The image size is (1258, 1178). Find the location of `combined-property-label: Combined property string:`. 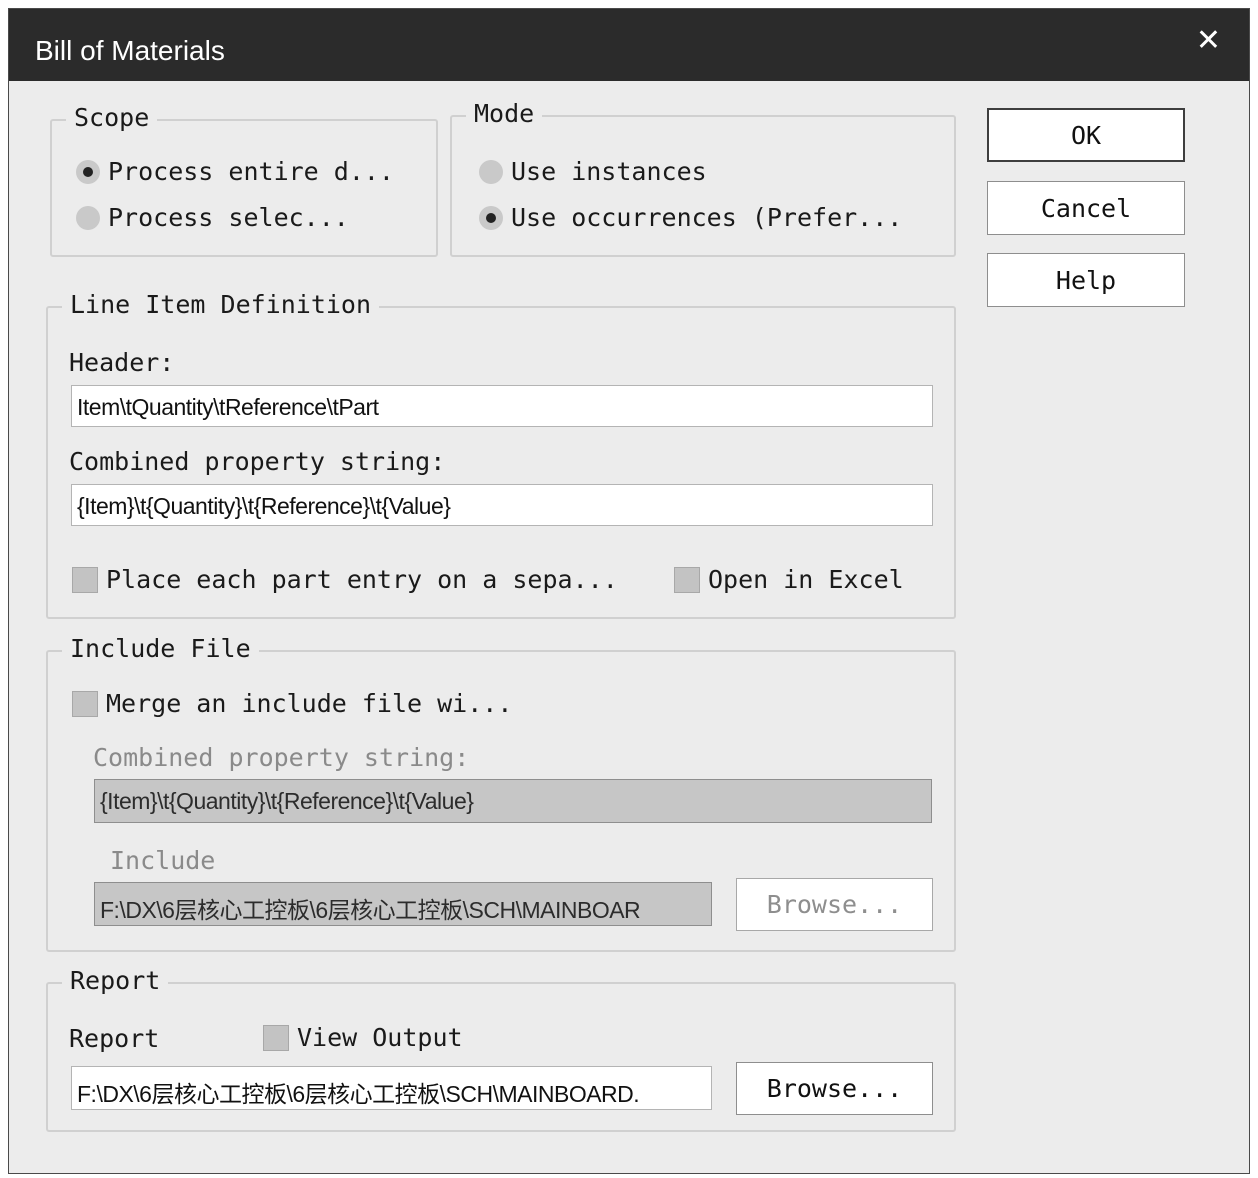

combined-property-label: Combined property string: is located at coordinates (257, 461).